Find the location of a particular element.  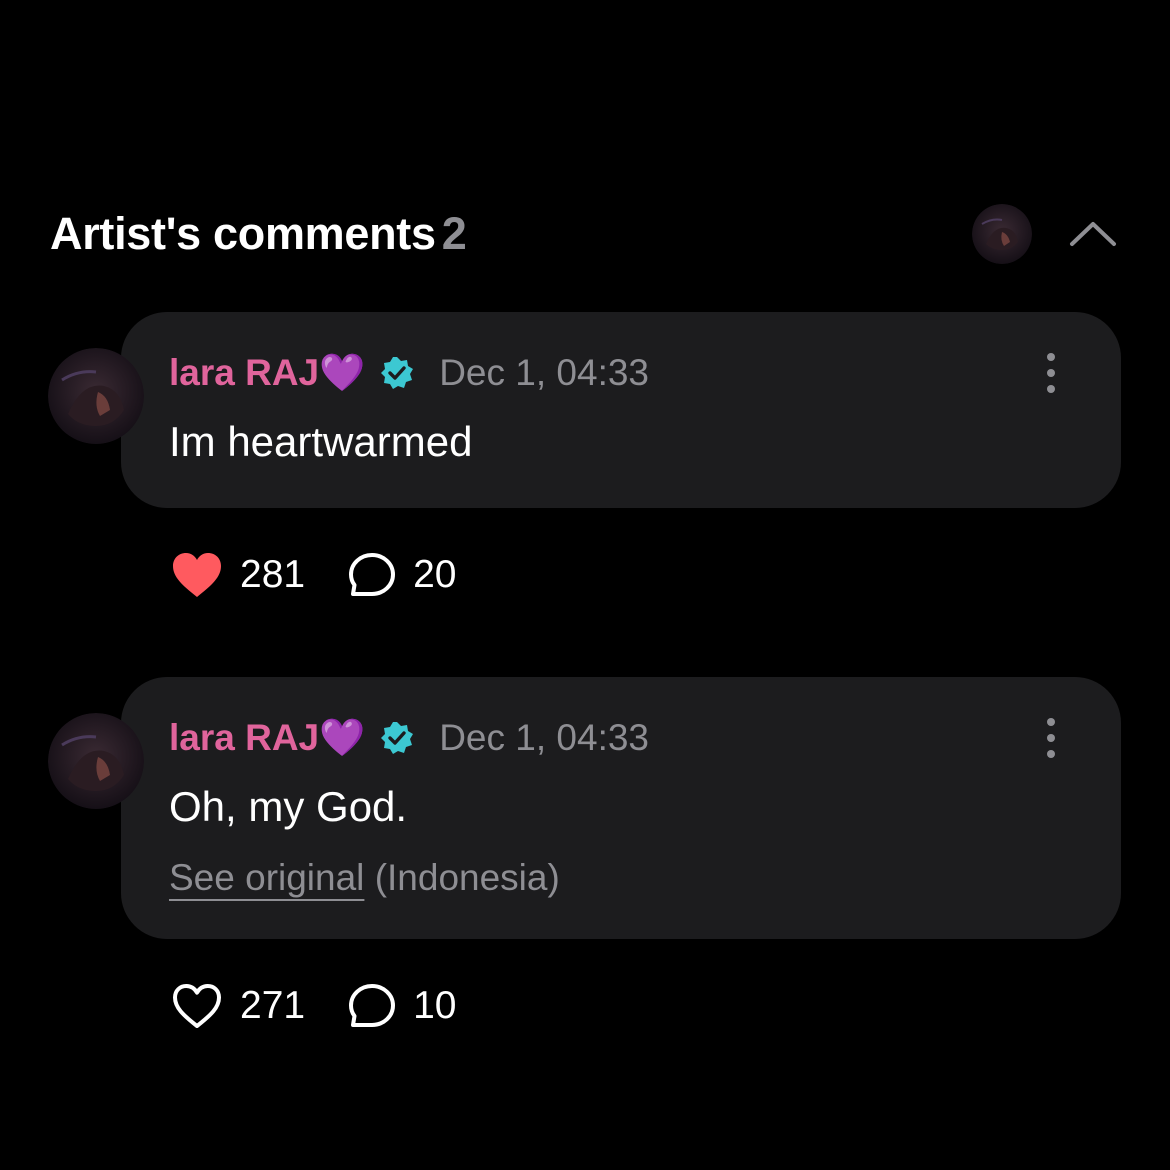

like-button: 271 is located at coordinates (237, 1006).